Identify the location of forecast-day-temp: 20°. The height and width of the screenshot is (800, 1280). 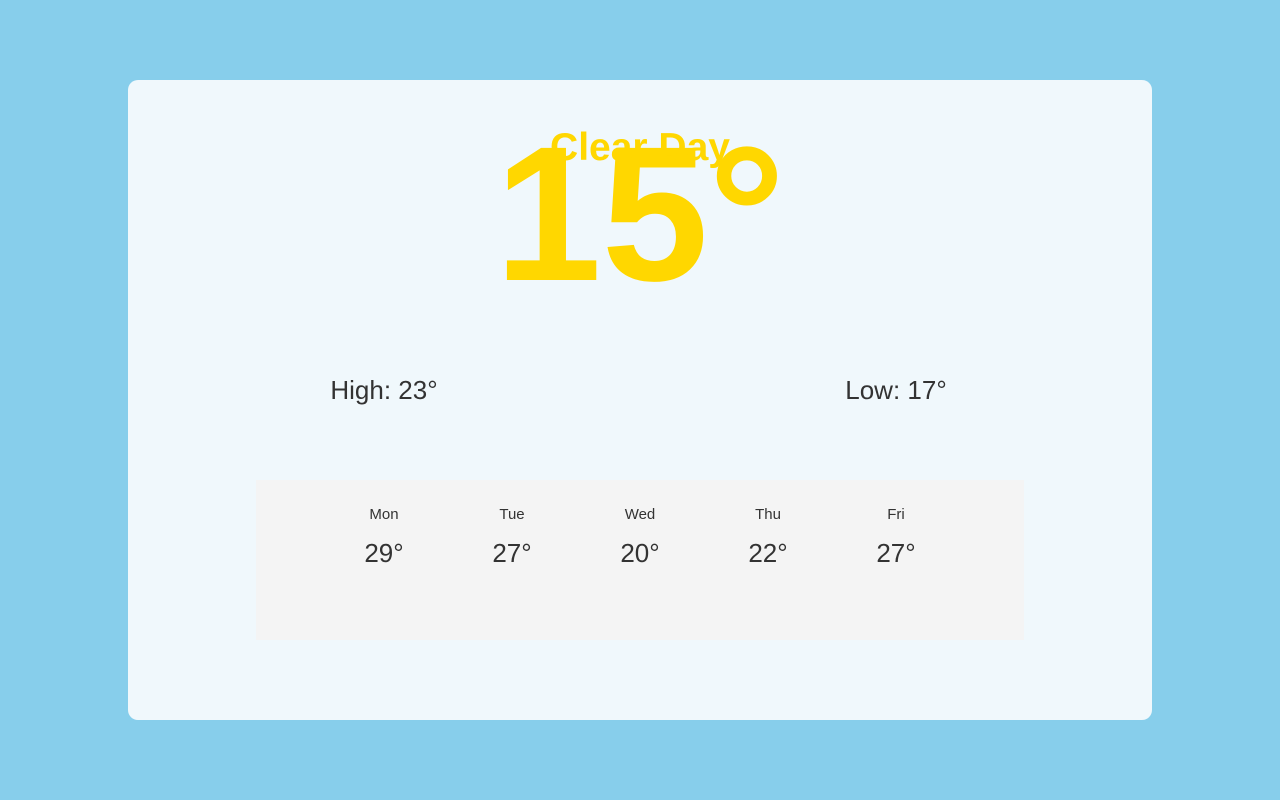
(640, 553).